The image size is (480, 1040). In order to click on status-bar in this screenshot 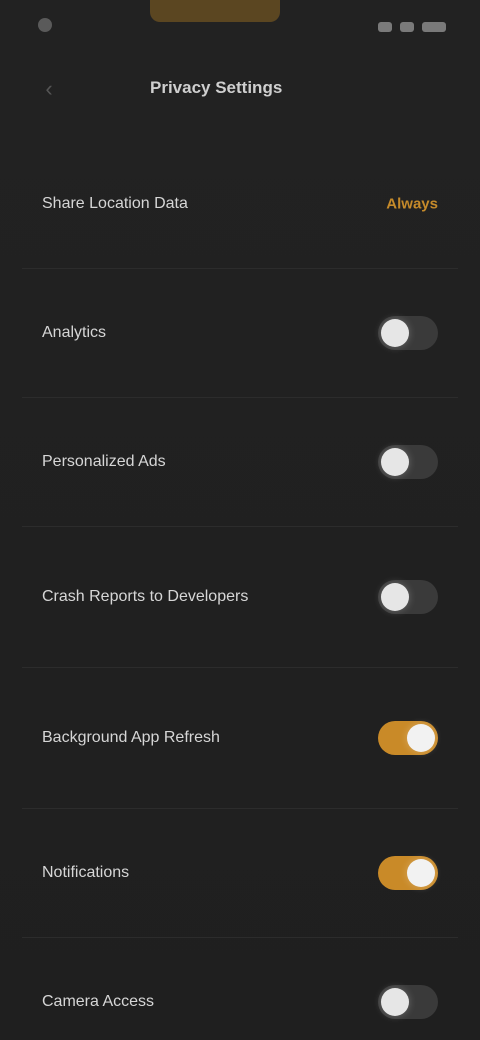, I will do `click(240, 28)`.